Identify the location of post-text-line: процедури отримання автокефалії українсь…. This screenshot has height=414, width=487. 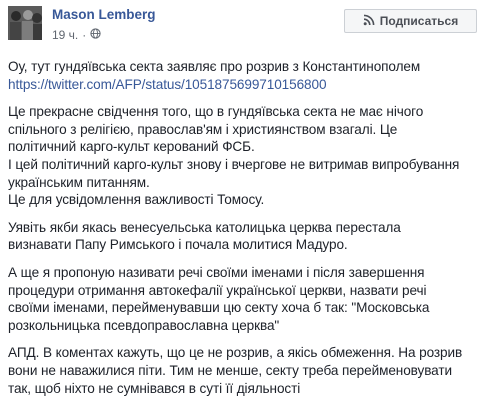
(217, 290).